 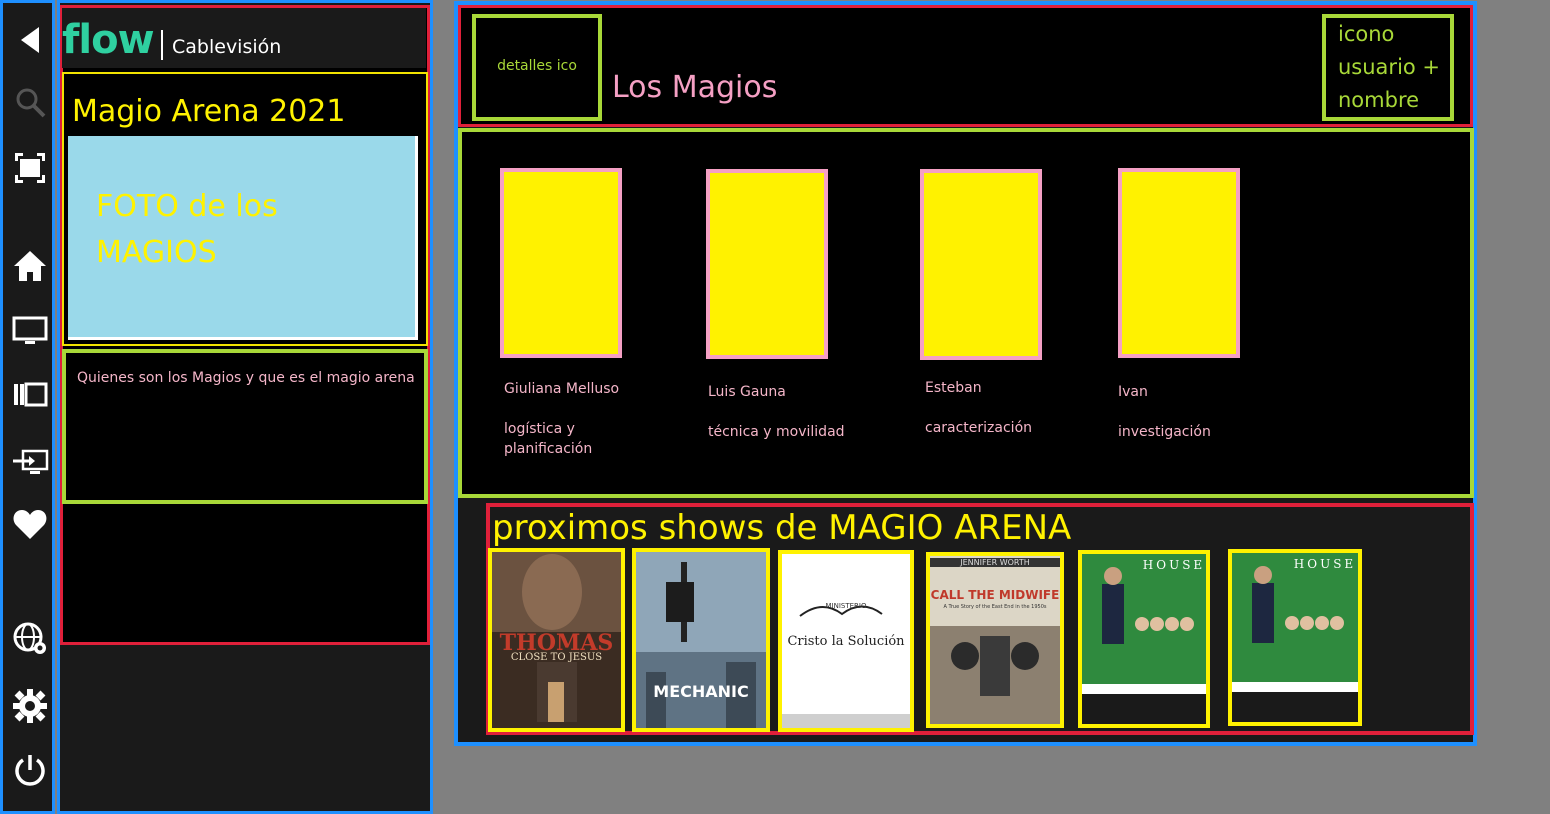 What do you see at coordinates (30, 102) in the screenshot?
I see `search-icon` at bounding box center [30, 102].